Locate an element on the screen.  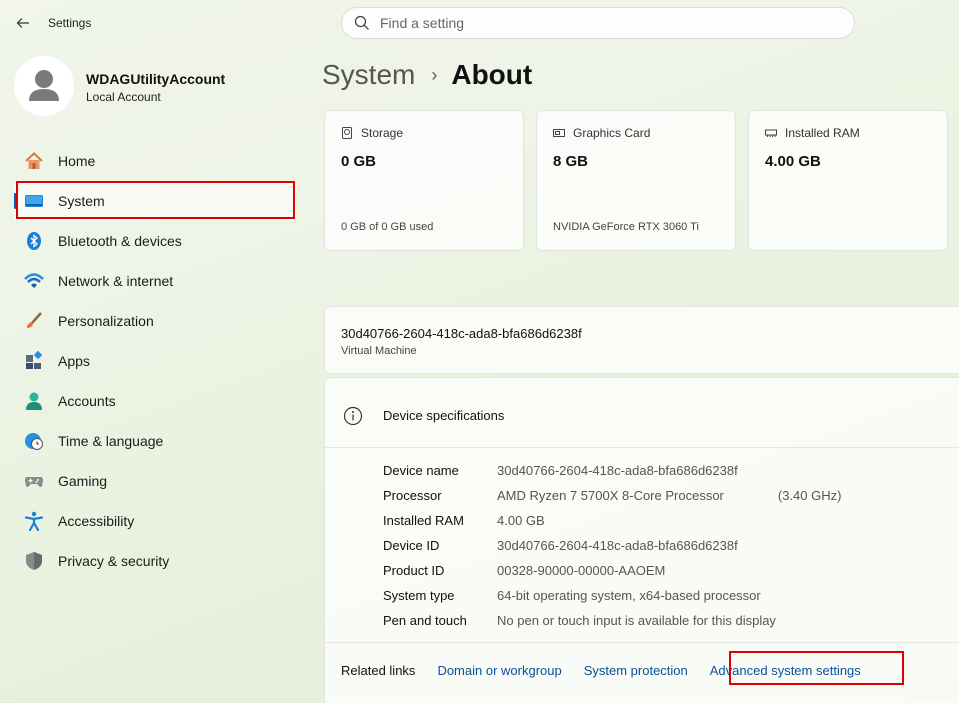
sidebar-item-label: Time & language is located at coordinates (111, 441).